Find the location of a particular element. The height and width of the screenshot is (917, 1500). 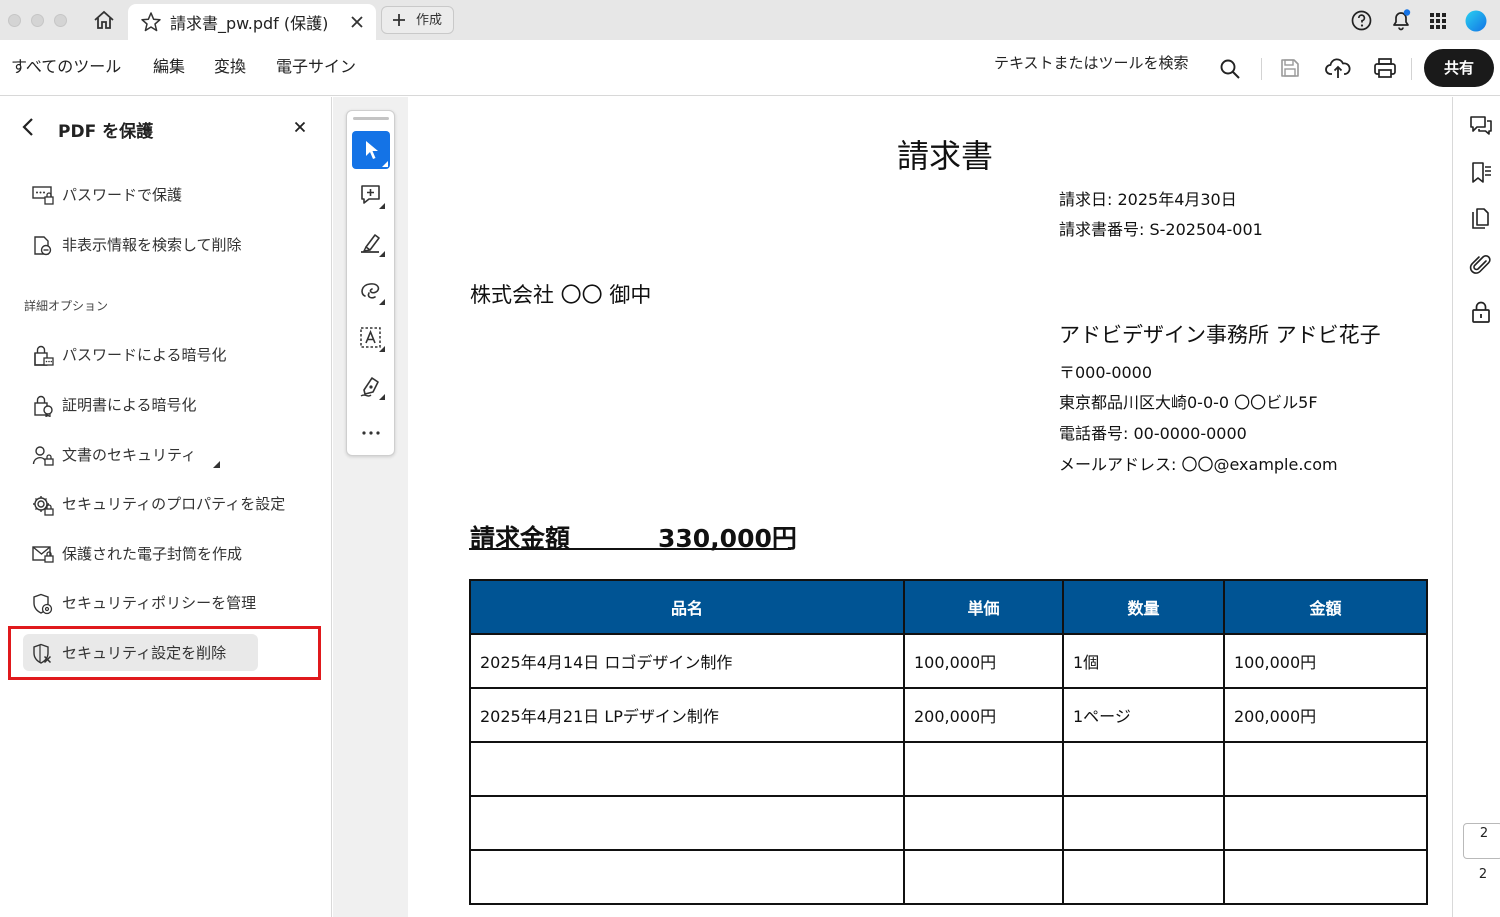

new-tab-button: 作成 is located at coordinates (417, 20).